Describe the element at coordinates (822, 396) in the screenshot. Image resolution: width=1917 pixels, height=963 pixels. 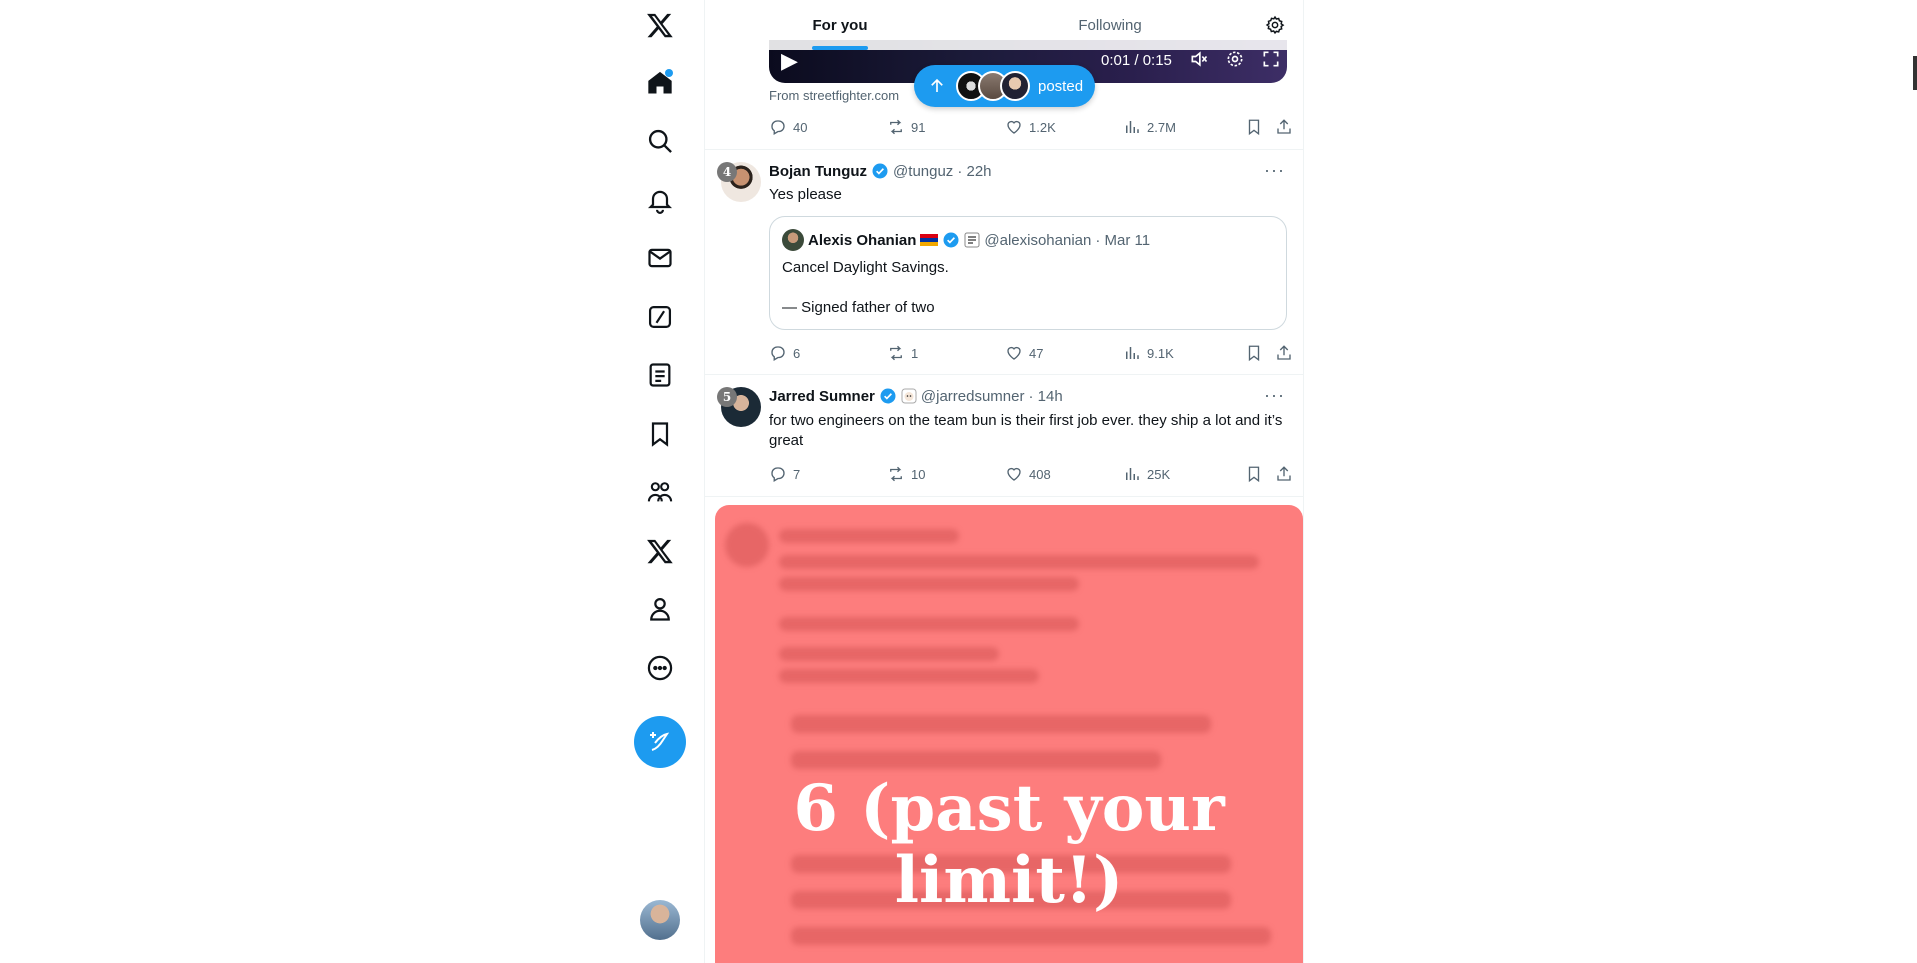
I see `author-name: Jarred Sumner` at that location.